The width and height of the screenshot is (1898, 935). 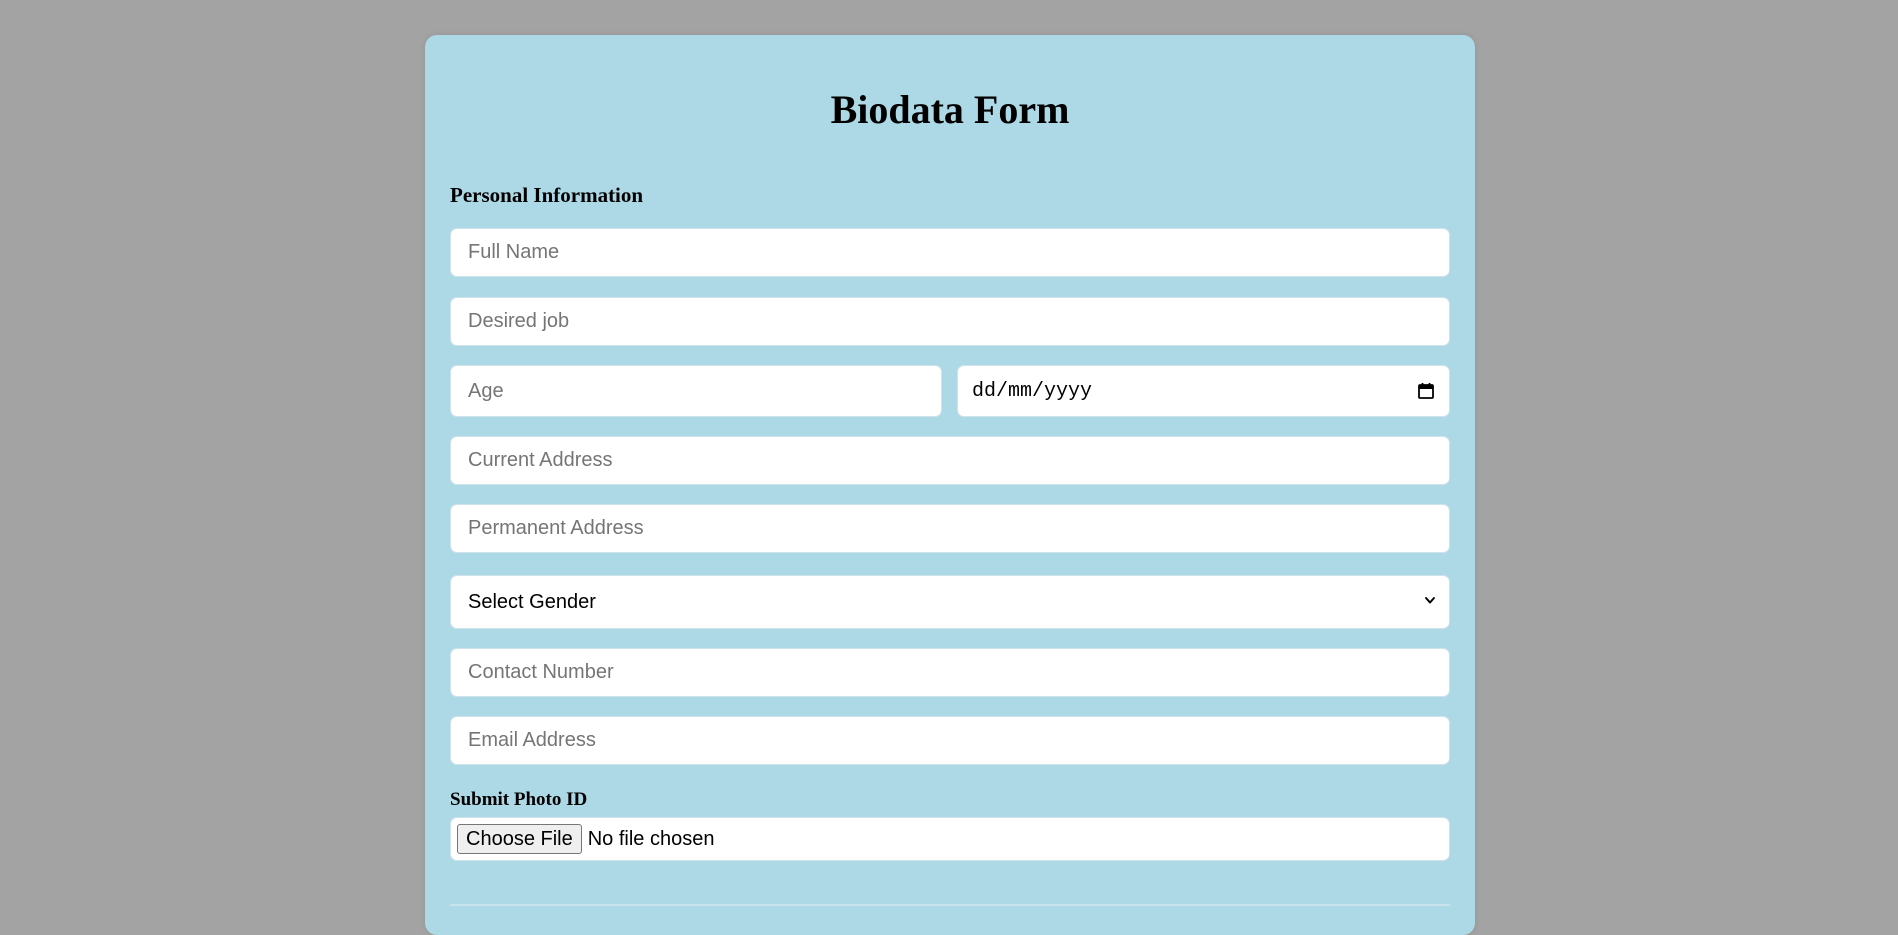 What do you see at coordinates (950, 528) in the screenshot?
I see `permanent-address-input` at bounding box center [950, 528].